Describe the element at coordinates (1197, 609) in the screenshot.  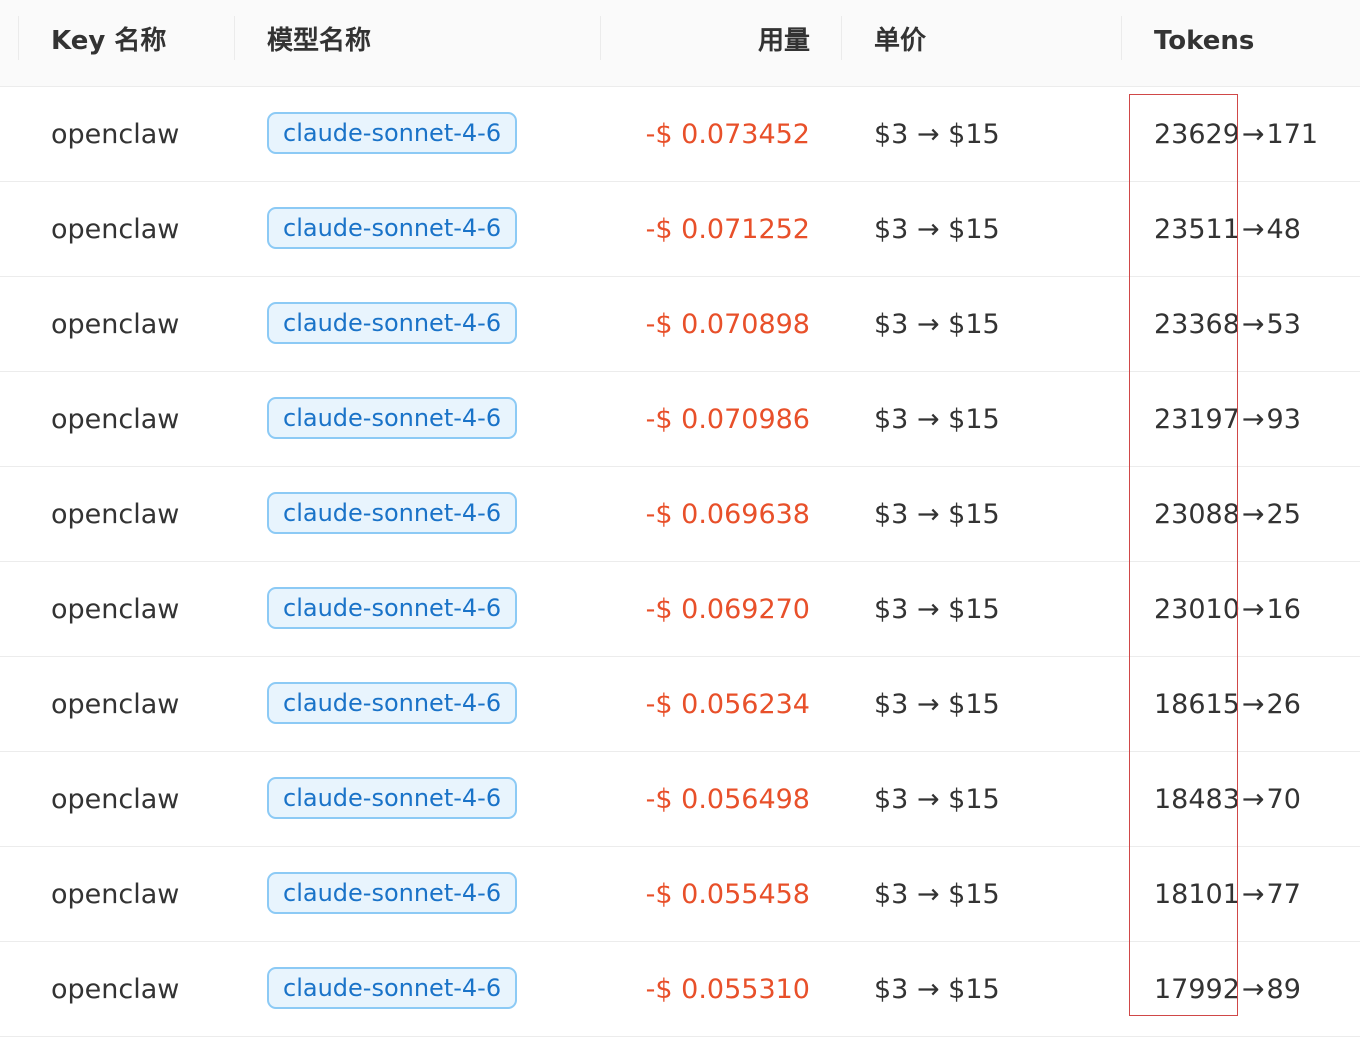
I see `tokens-input: 23010` at that location.